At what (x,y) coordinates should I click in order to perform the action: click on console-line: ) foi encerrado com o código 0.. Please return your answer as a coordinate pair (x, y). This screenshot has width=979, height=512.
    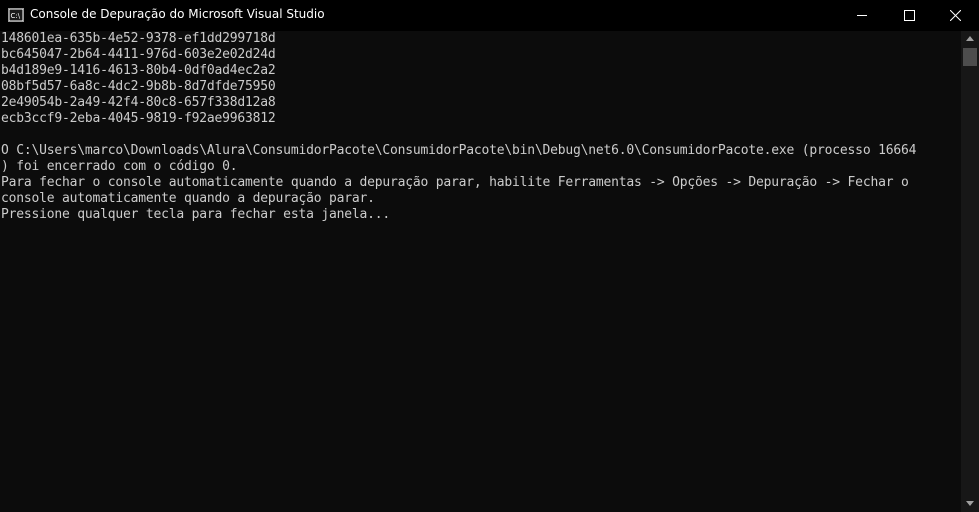
    Looking at the image, I should click on (119, 166).